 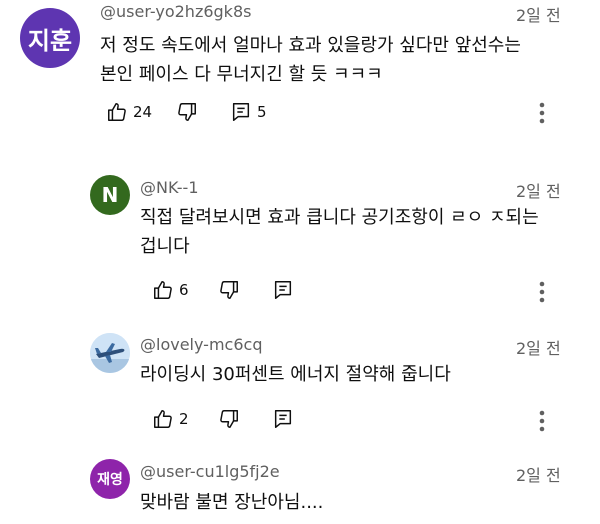 I want to click on comment-author: @lovely-mc6cq, so click(x=201, y=344).